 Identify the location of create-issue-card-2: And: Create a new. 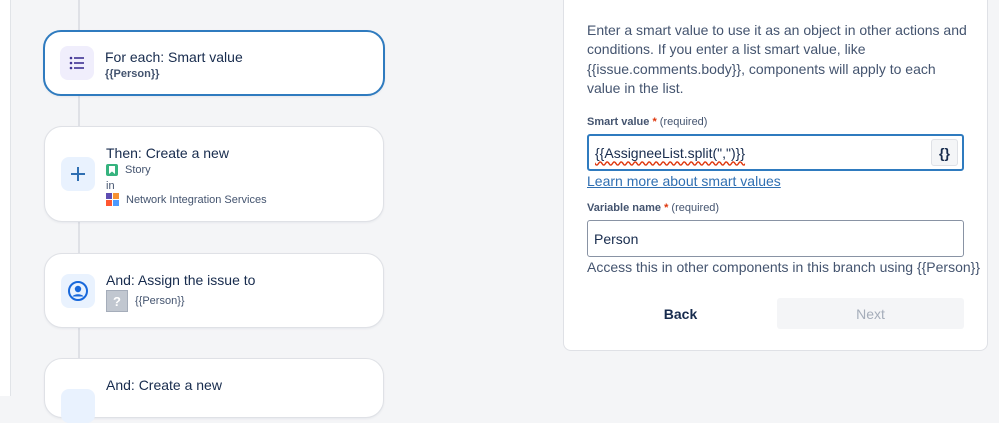
(214, 390).